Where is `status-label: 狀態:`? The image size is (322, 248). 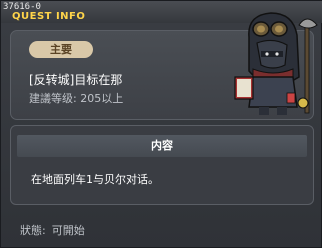
status-label: 狀態: is located at coordinates (33, 230).